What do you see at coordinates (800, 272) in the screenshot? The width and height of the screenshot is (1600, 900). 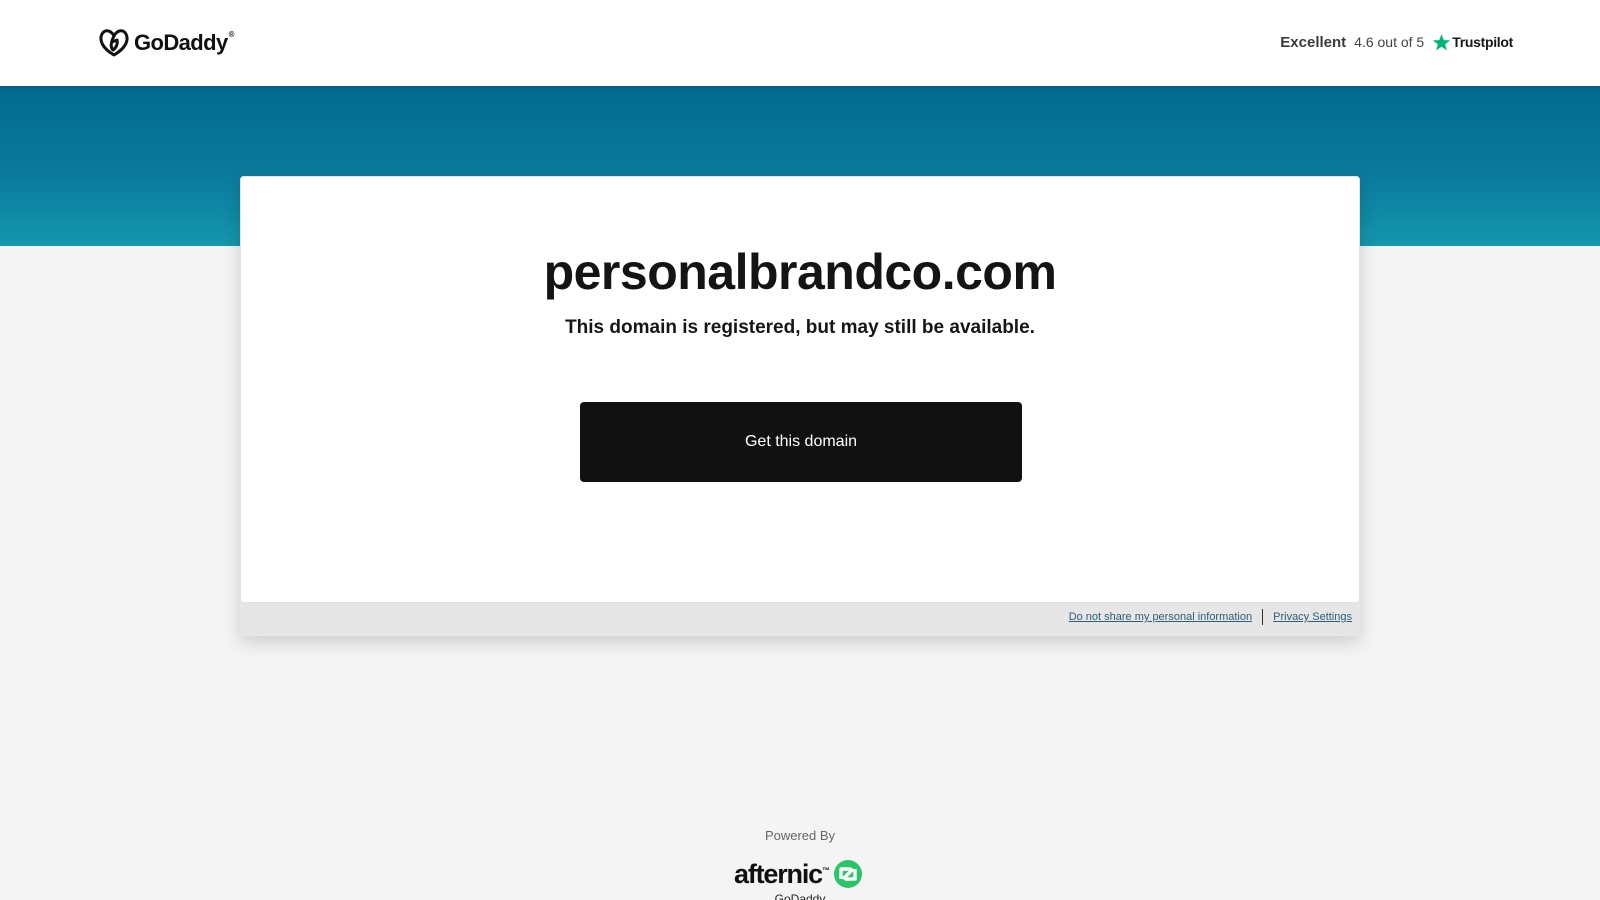 I see `domain-title: personalbrandco.com` at bounding box center [800, 272].